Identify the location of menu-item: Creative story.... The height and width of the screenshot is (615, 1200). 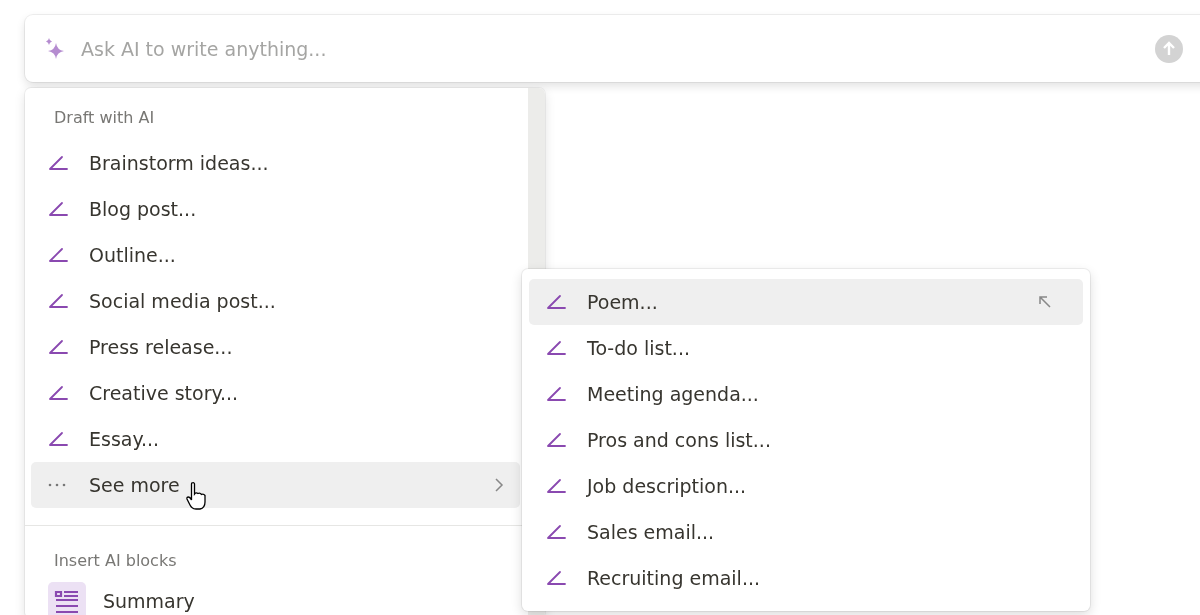
(275, 393).